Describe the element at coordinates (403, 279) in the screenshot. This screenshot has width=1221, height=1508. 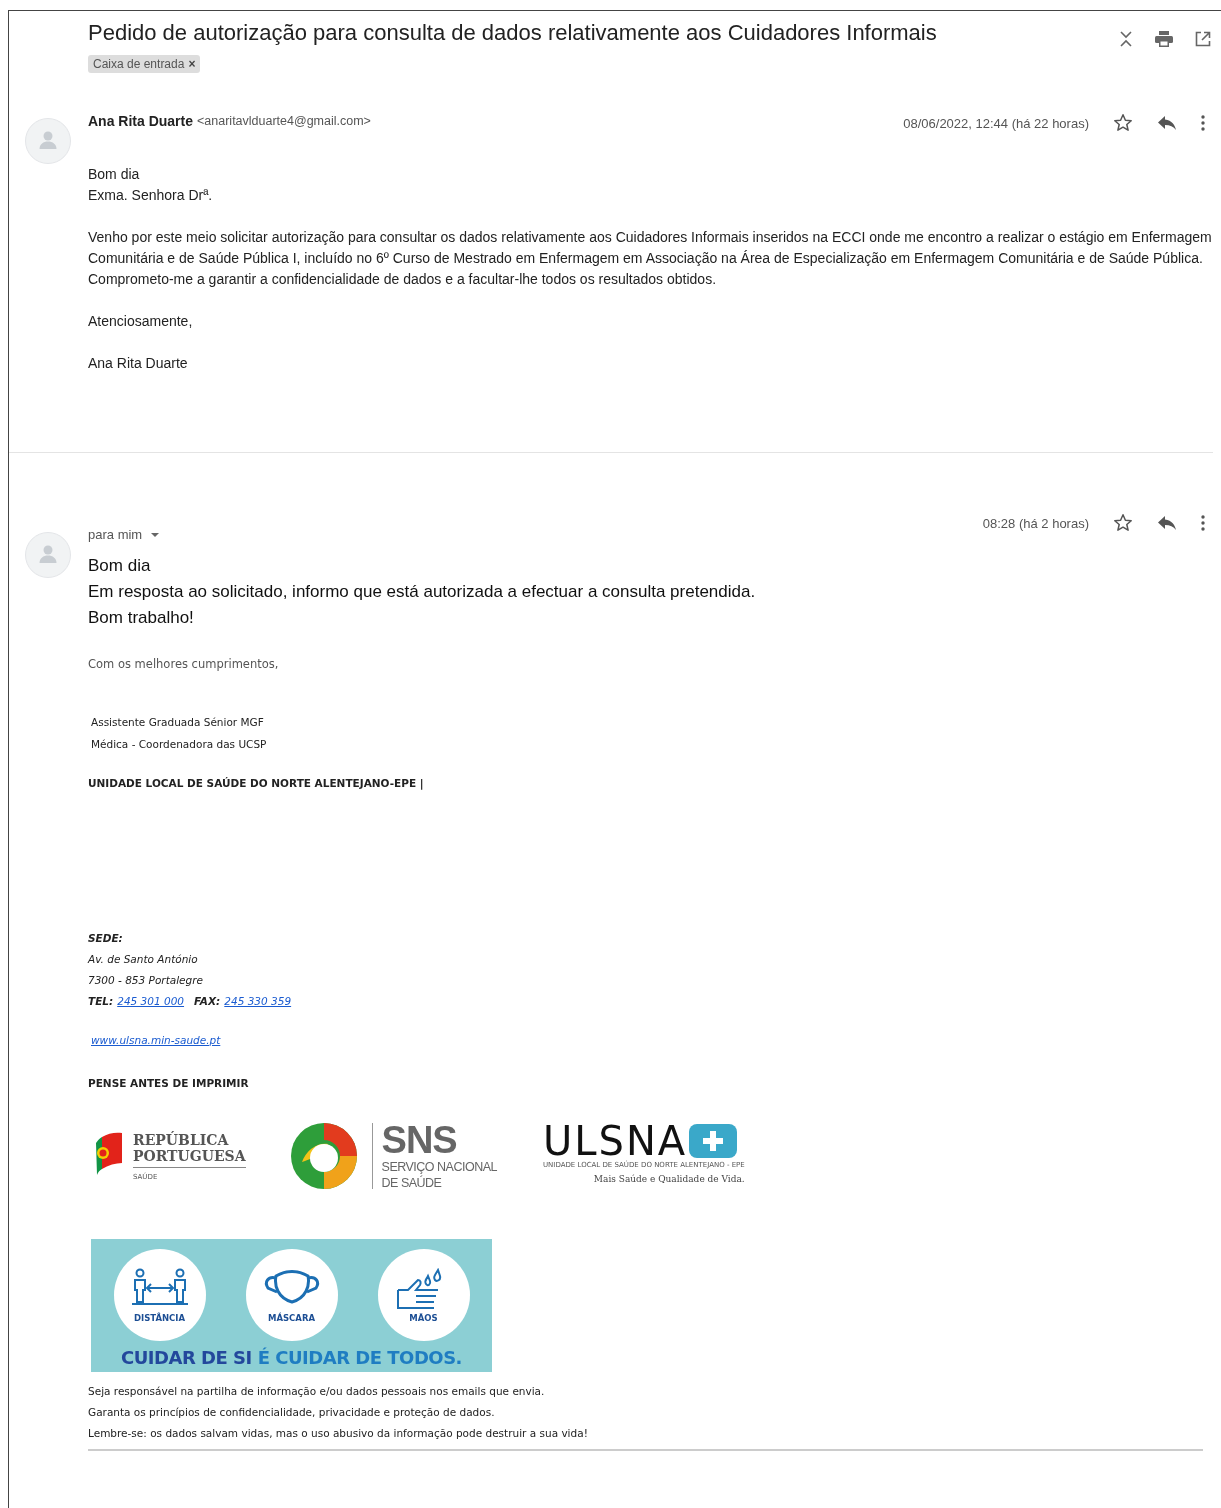
I see `body-text: Comprometo-me a garantir a confidencialidade de dados e a facultar-lhe todos os resultados obtidos.` at that location.